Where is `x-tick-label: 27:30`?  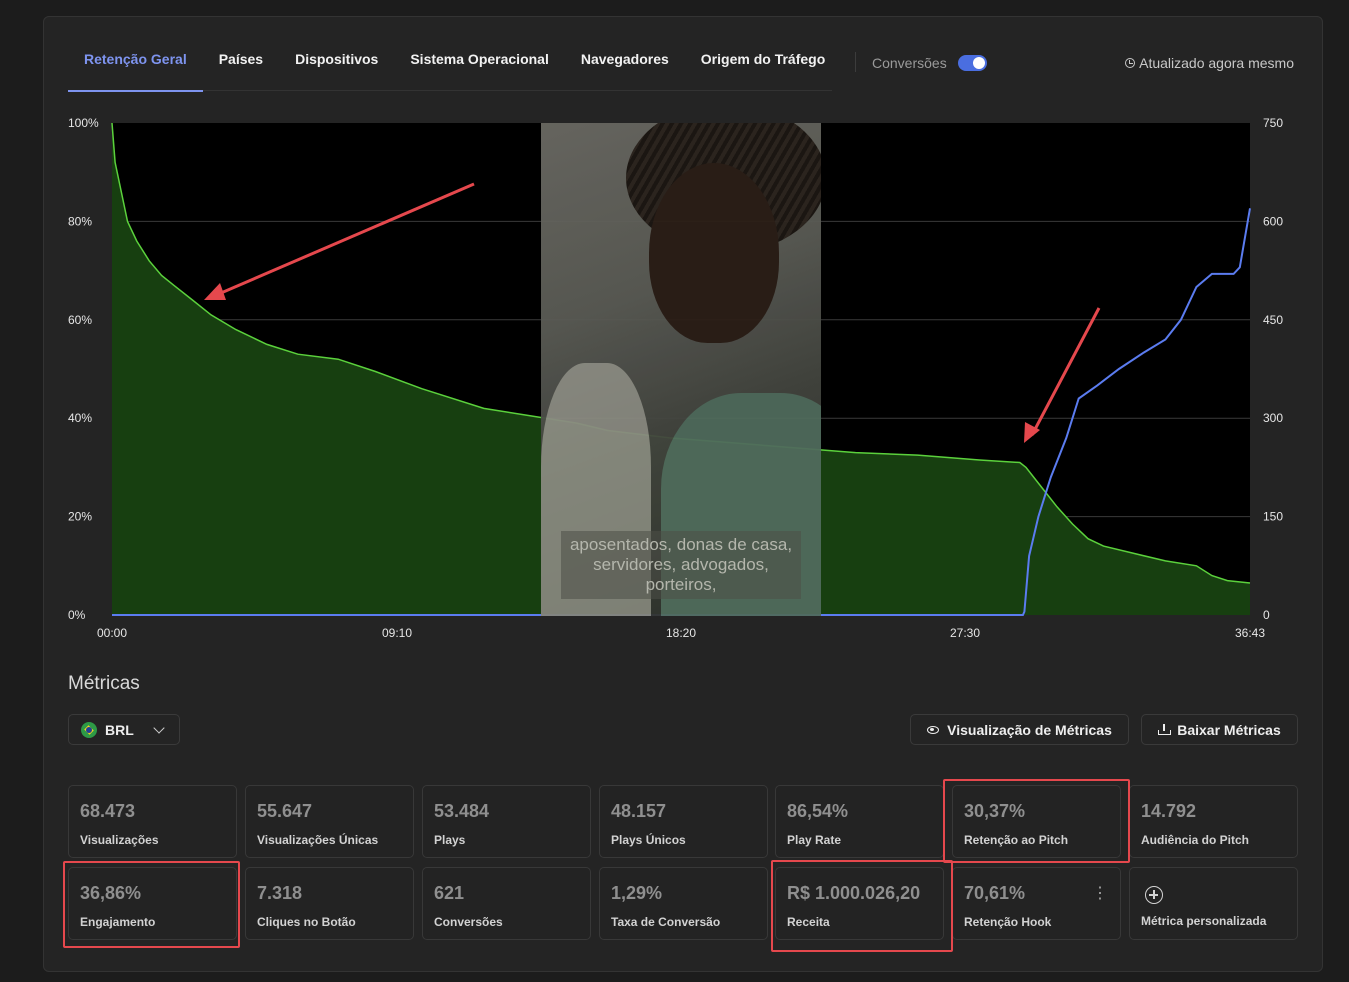 x-tick-label: 27:30 is located at coordinates (965, 633).